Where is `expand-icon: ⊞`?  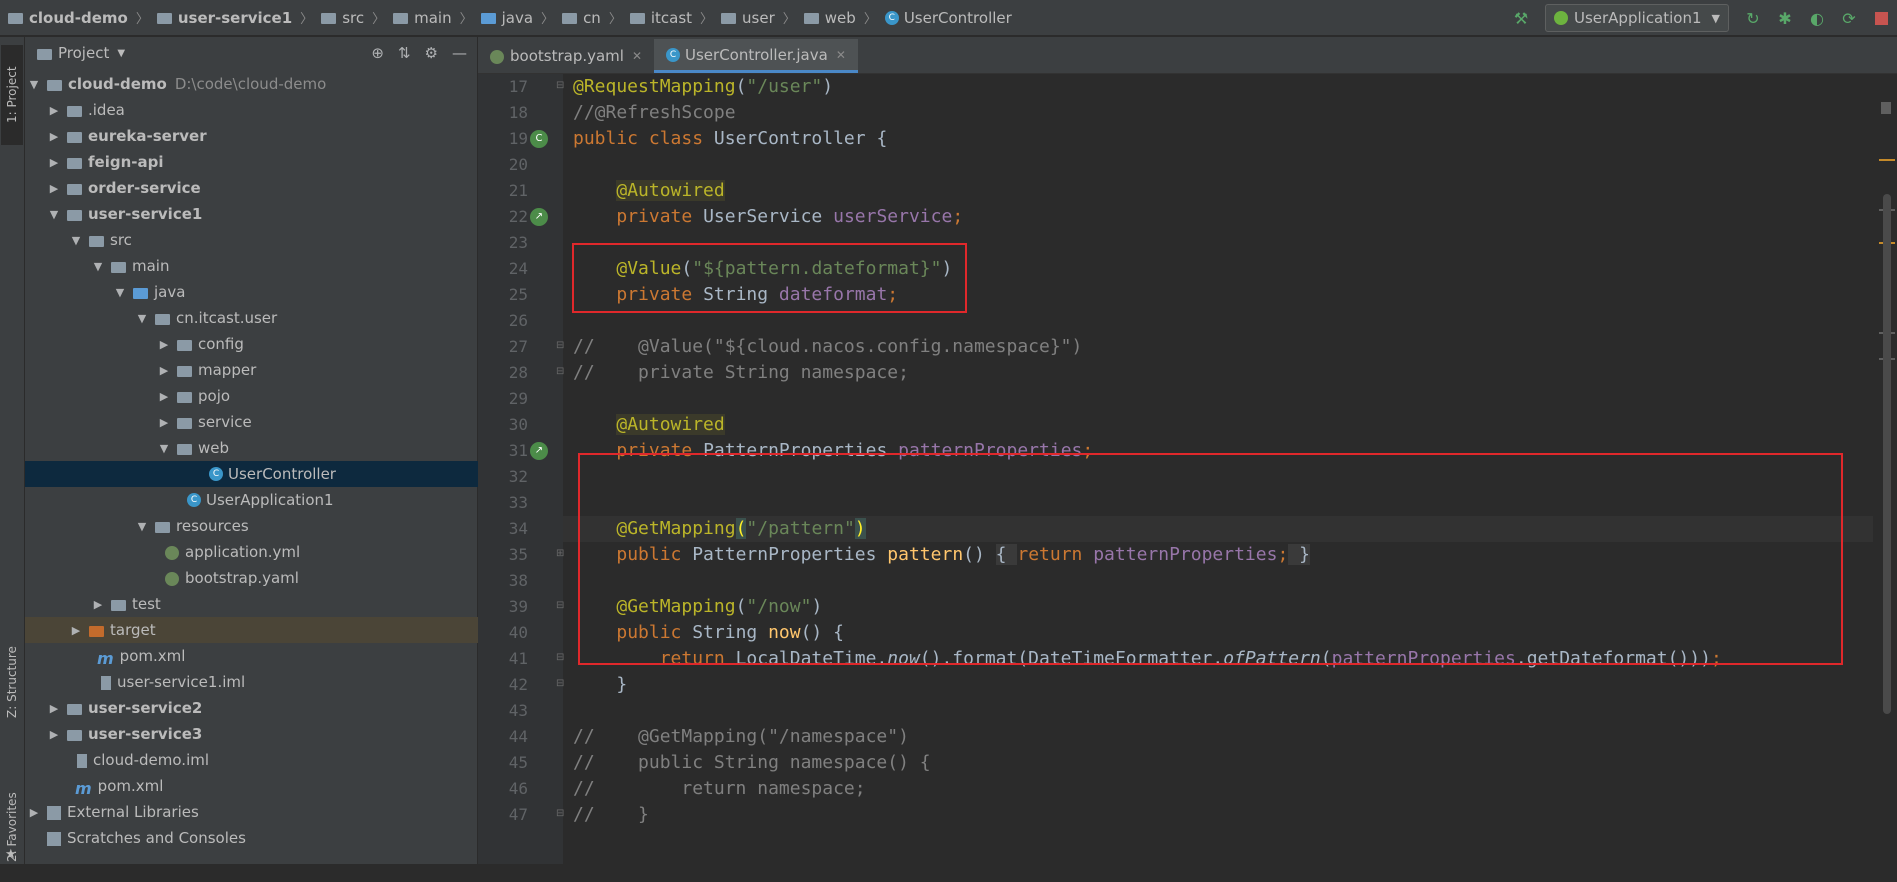 expand-icon: ⊞ is located at coordinates (560, 553).